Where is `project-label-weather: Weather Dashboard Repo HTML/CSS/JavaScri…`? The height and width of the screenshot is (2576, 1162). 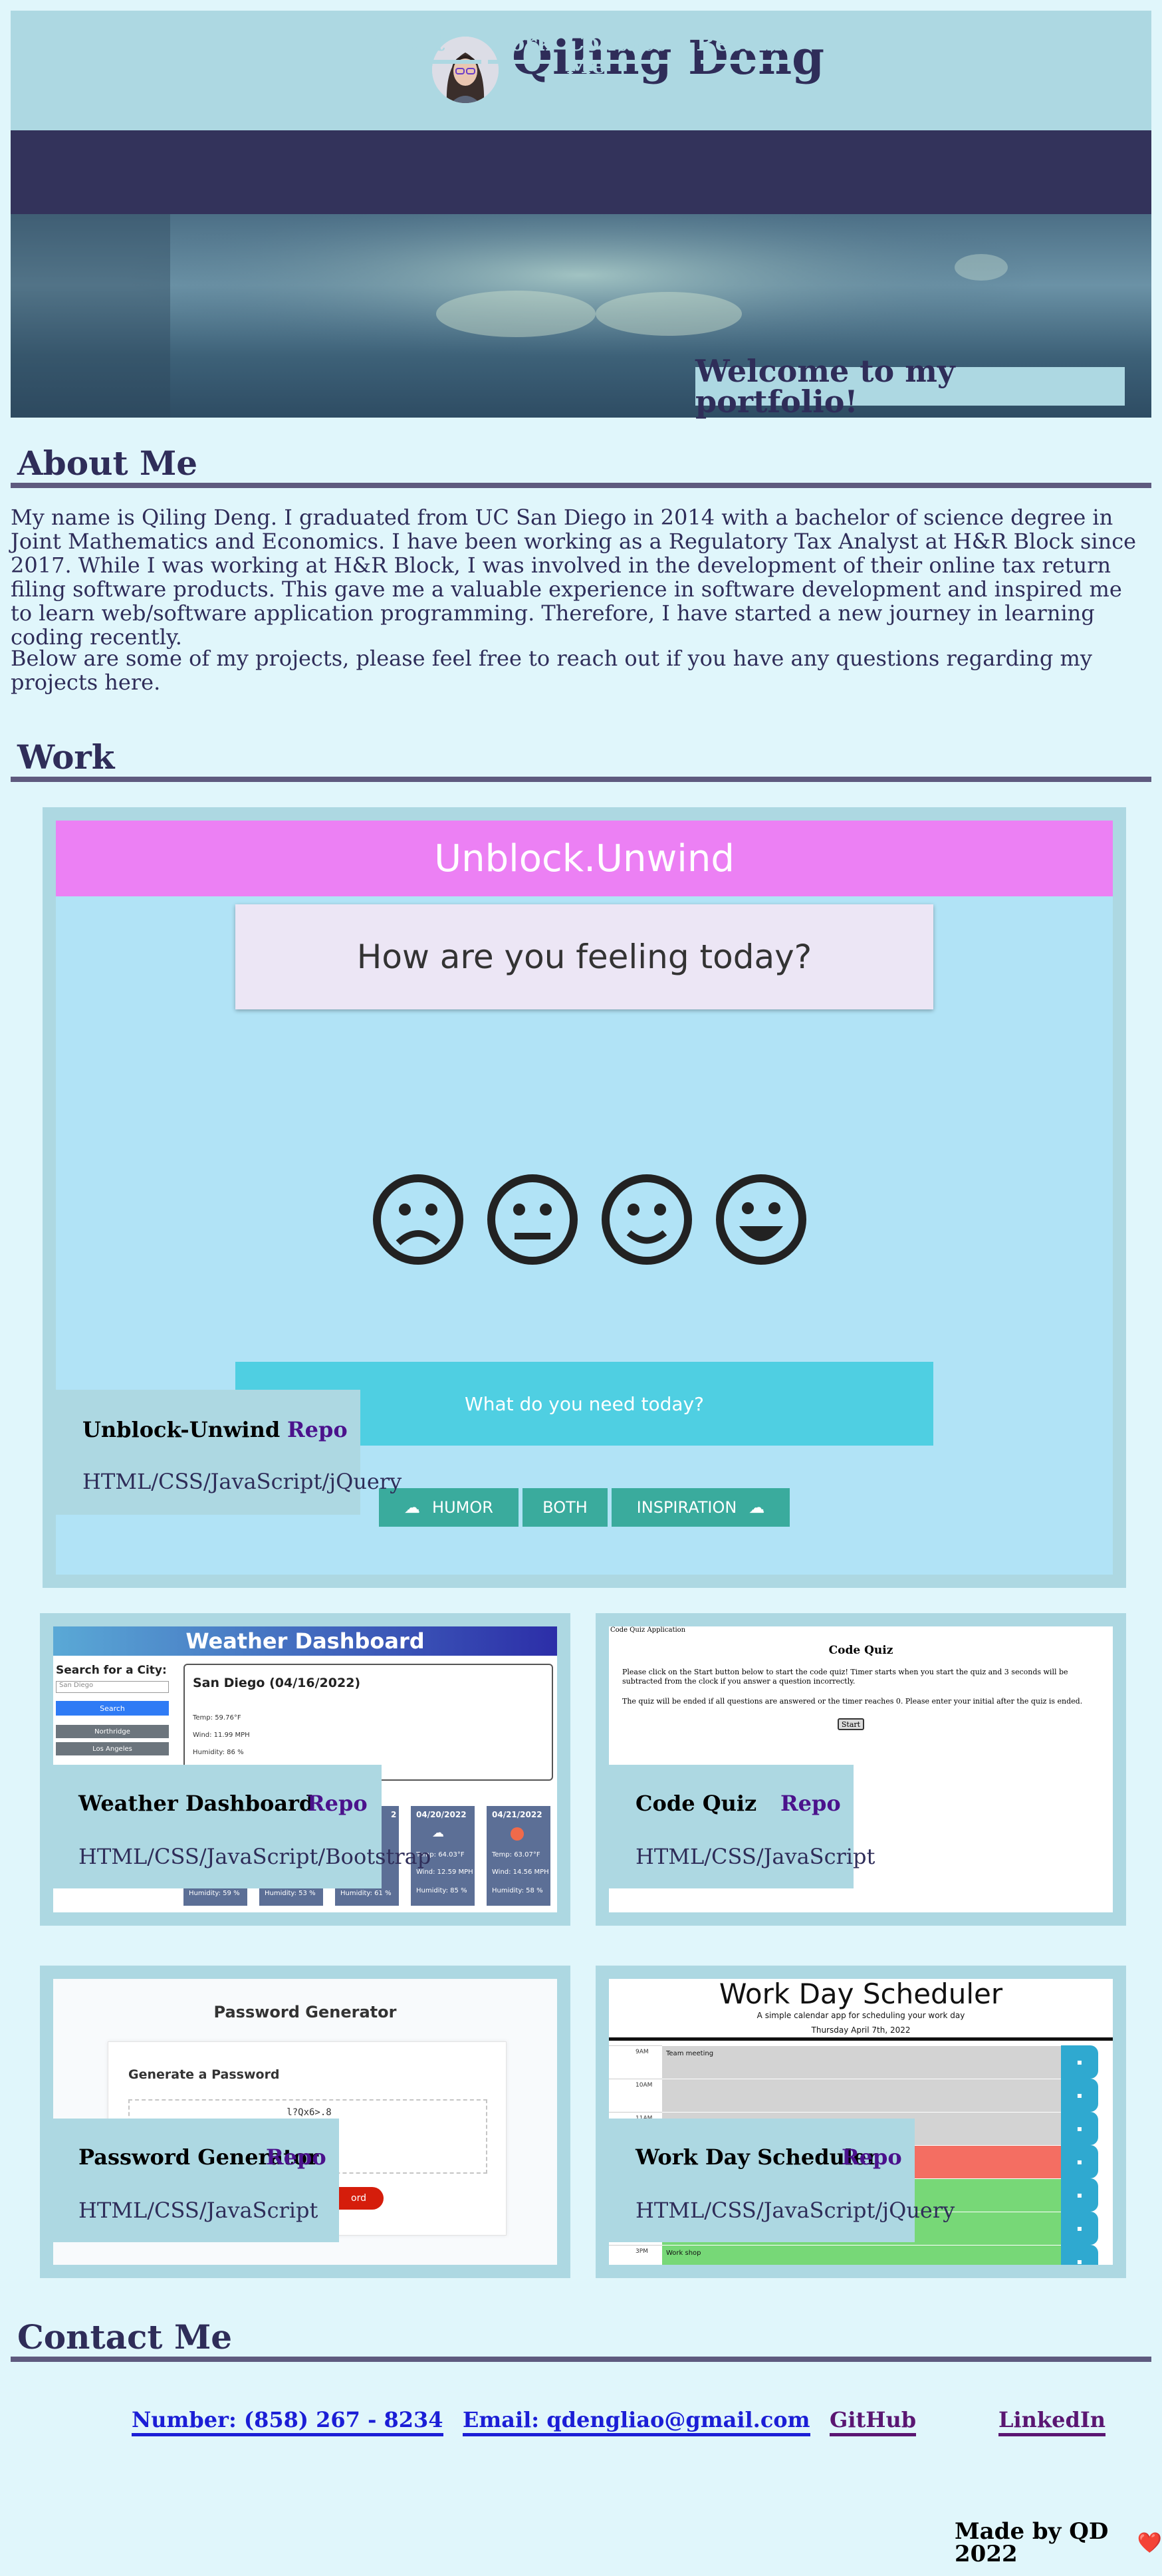
project-label-weather: Weather Dashboard Repo HTML/CSS/JavaScri… is located at coordinates (242, 1826).